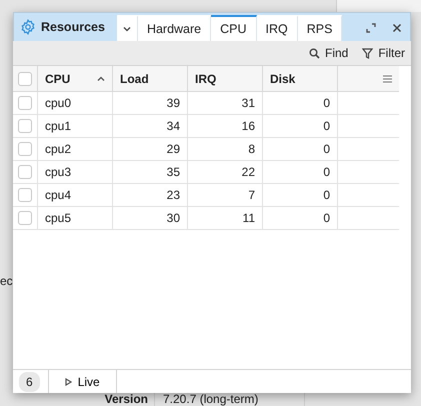 Image resolution: width=421 pixels, height=406 pixels. What do you see at coordinates (150, 103) in the screenshot?
I see `table-cell: 39` at bounding box center [150, 103].